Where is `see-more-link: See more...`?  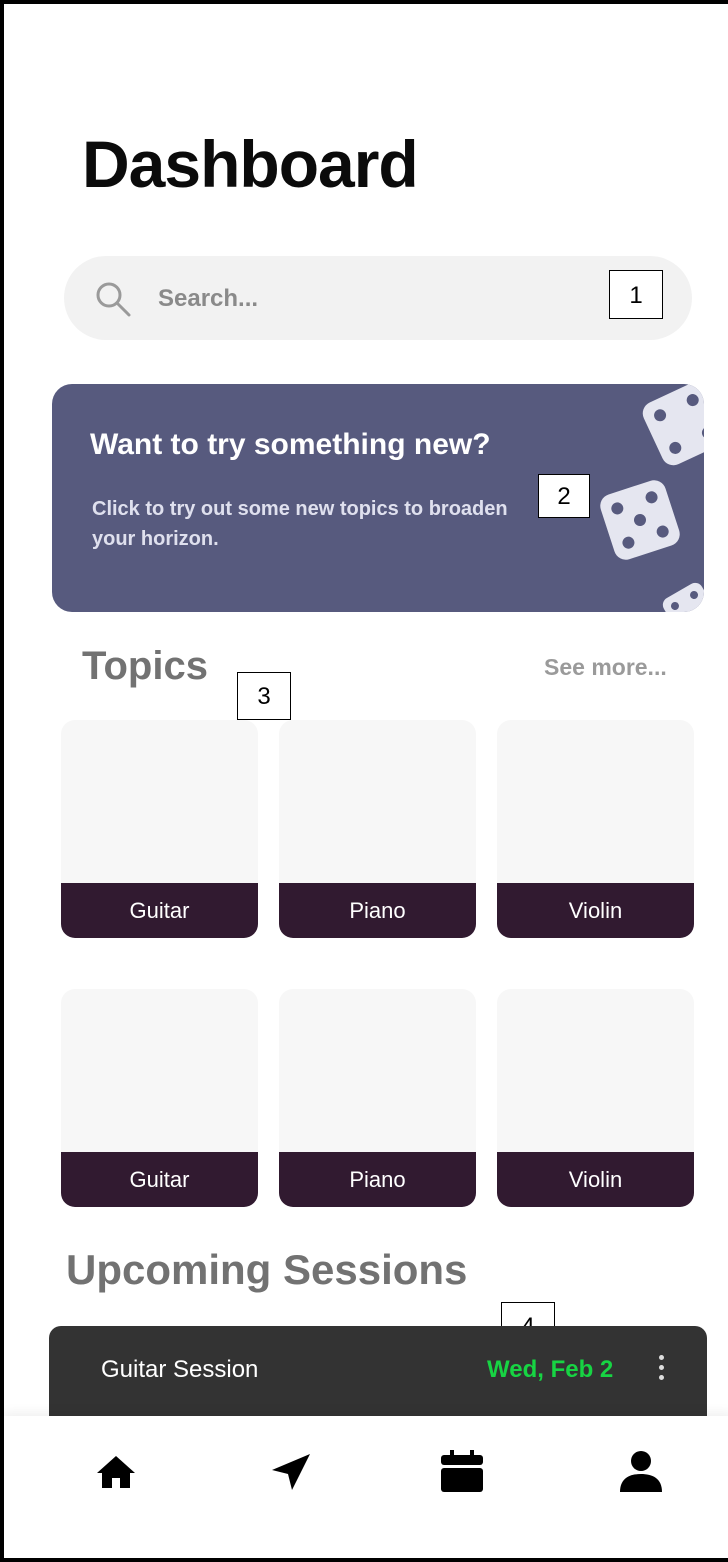
see-more-link: See more... is located at coordinates (605, 667).